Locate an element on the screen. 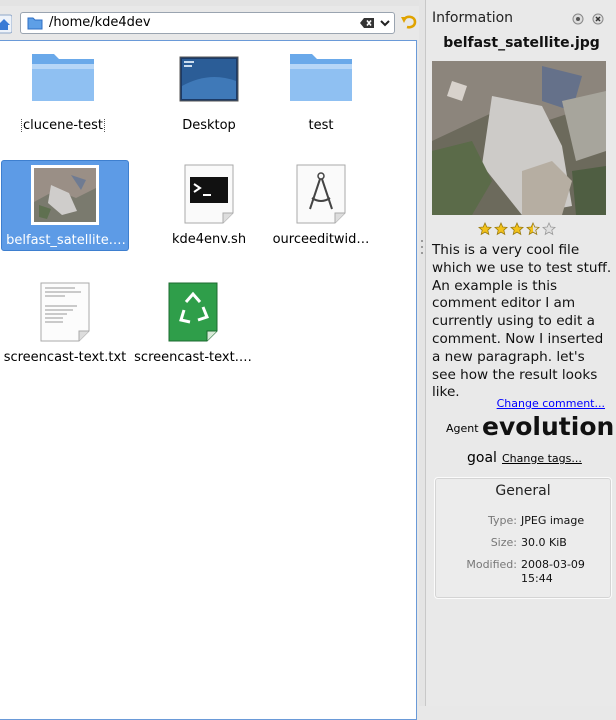 Image resolution: width=616 pixels, height=720 pixels. file-name: test is located at coordinates (321, 125).